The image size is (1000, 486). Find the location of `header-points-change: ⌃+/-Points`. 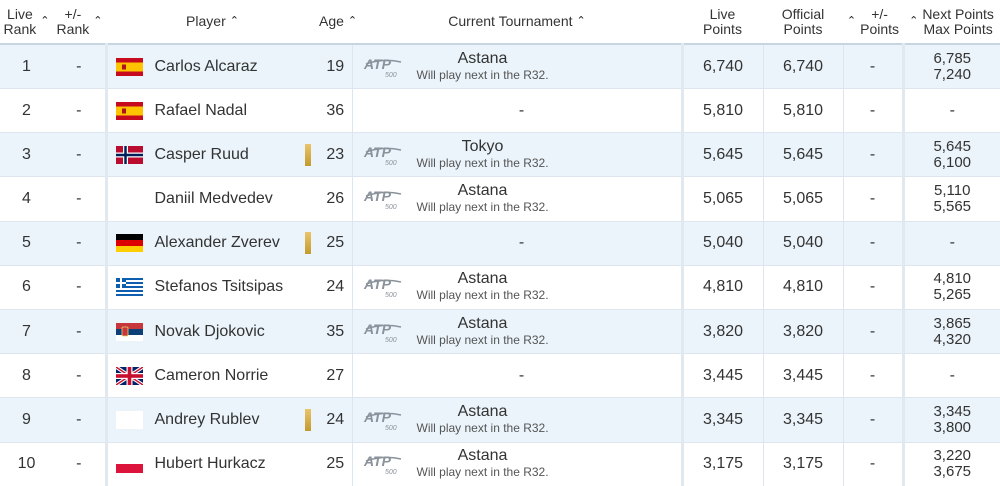

header-points-change: ⌃+/-Points is located at coordinates (873, 22).